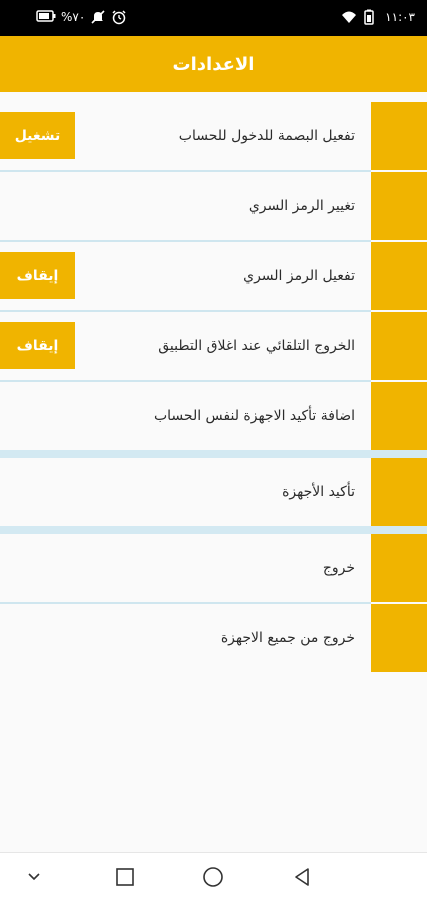  What do you see at coordinates (213, 277) in the screenshot?
I see `setting-enable-passcode: تفعيل الرمز السري إيقاف` at bounding box center [213, 277].